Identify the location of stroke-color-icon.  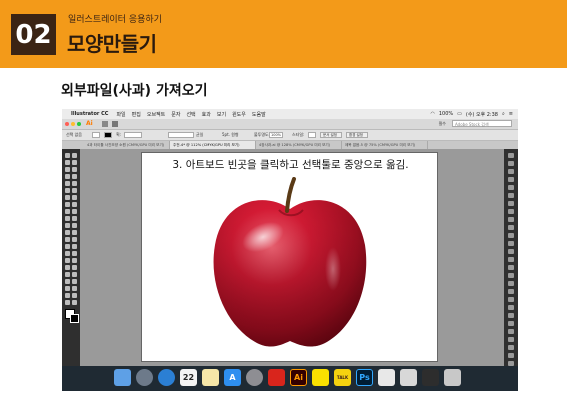
(74, 318).